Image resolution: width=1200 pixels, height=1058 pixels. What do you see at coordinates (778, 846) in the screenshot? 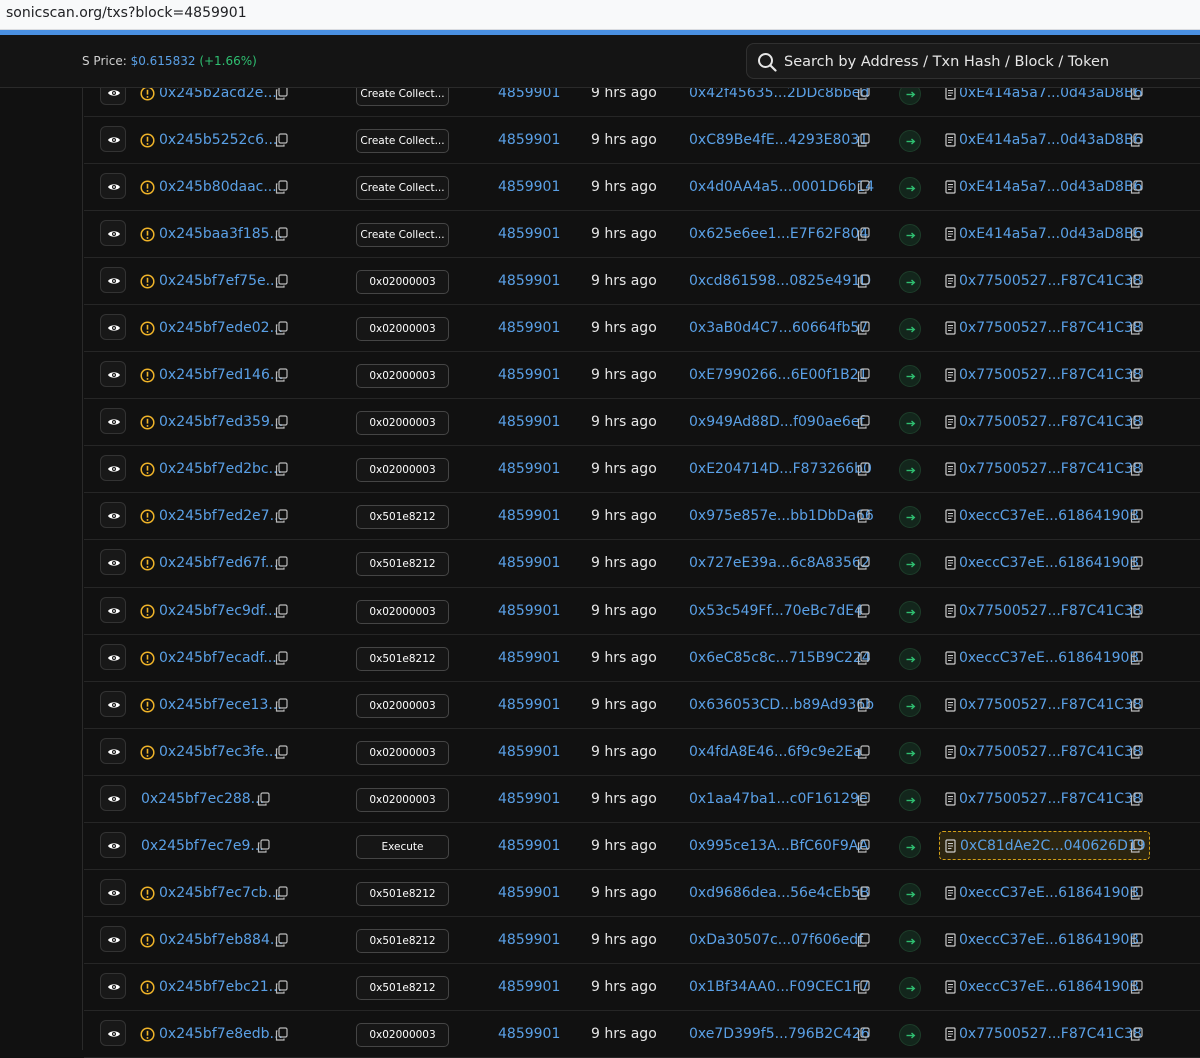
I see `from-address-link: 0x995ce13A...BfC60F9AA` at bounding box center [778, 846].